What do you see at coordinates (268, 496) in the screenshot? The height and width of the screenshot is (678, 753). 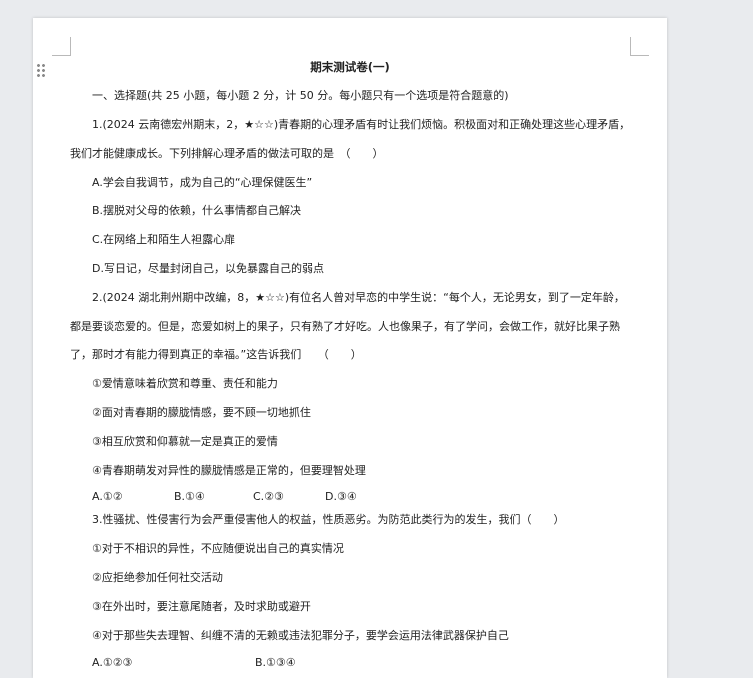 I see `question-2-choice-c: C.②③` at bounding box center [268, 496].